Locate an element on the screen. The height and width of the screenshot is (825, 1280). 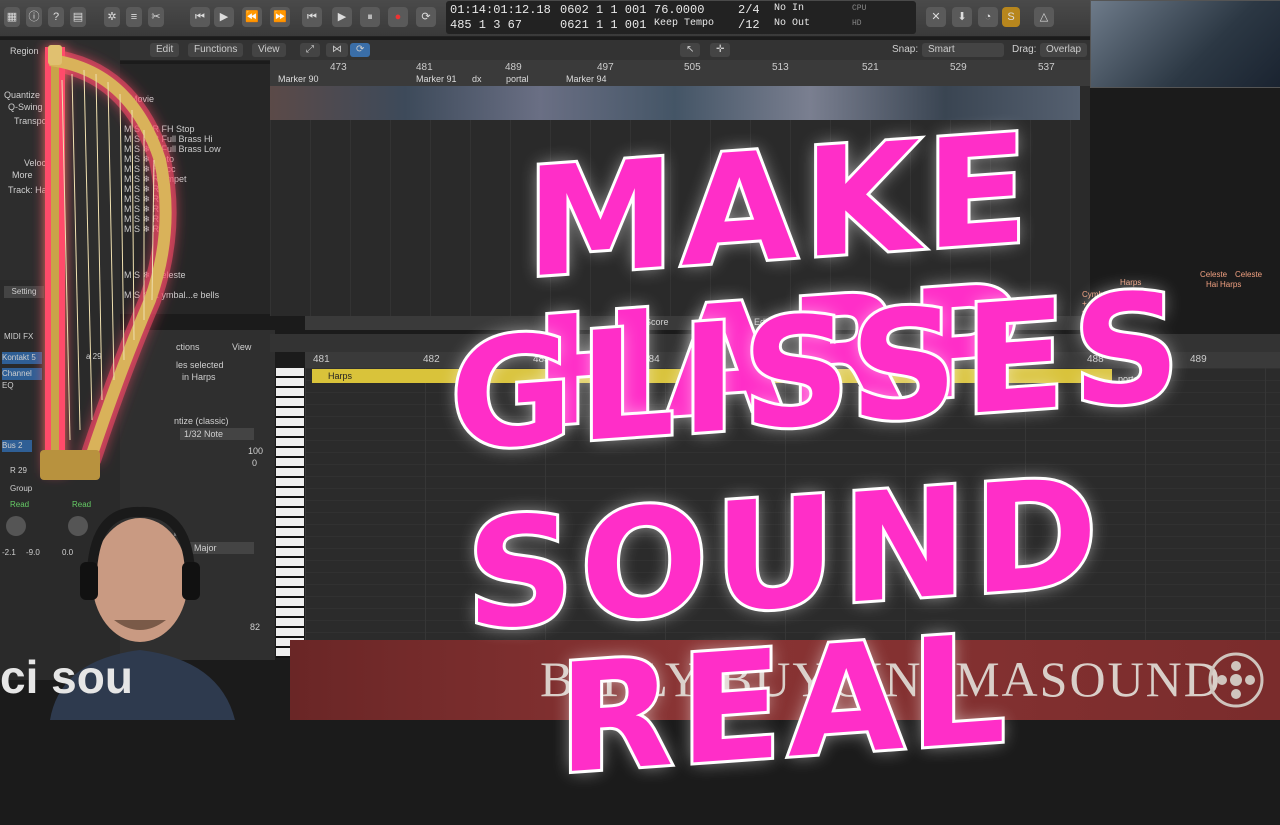
automation-icon: ⤢ is located at coordinates (310, 50).